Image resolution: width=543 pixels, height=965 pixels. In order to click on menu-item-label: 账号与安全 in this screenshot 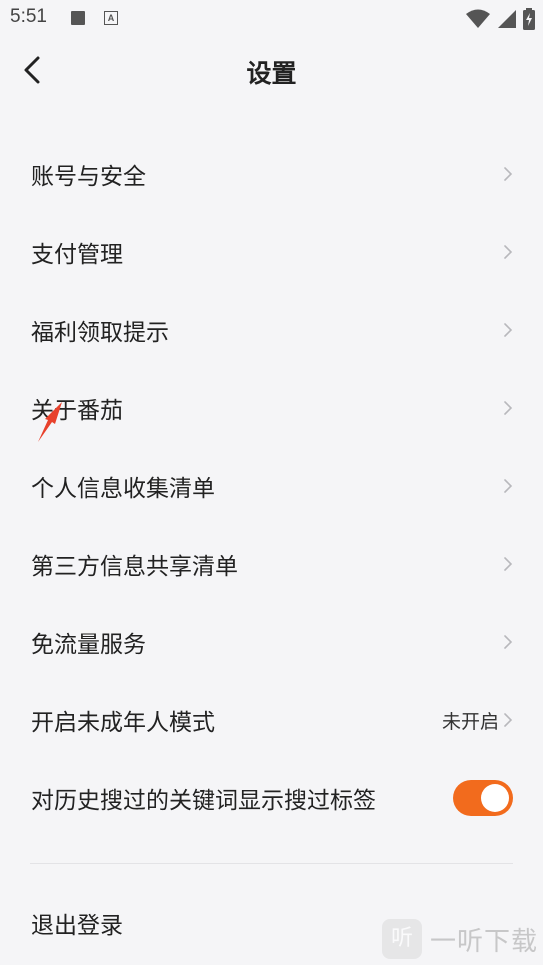, I will do `click(88, 177)`.